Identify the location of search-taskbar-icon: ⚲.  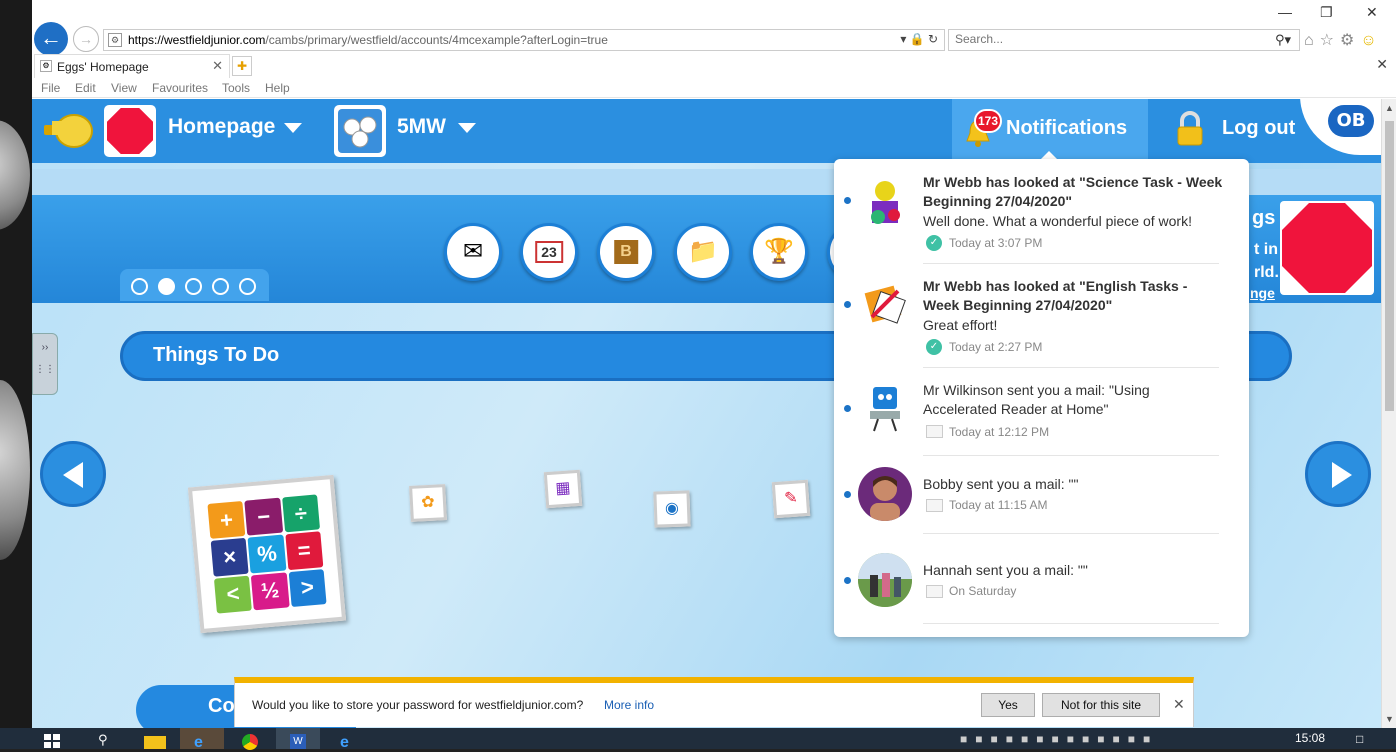
(103, 740).